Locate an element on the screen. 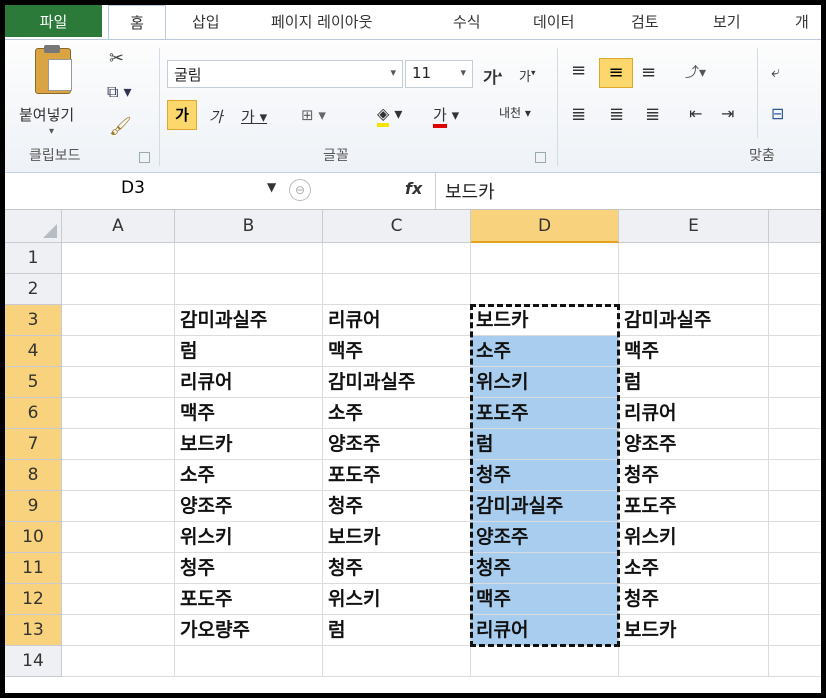 The height and width of the screenshot is (698, 826). cell-a10 is located at coordinates (118, 537).